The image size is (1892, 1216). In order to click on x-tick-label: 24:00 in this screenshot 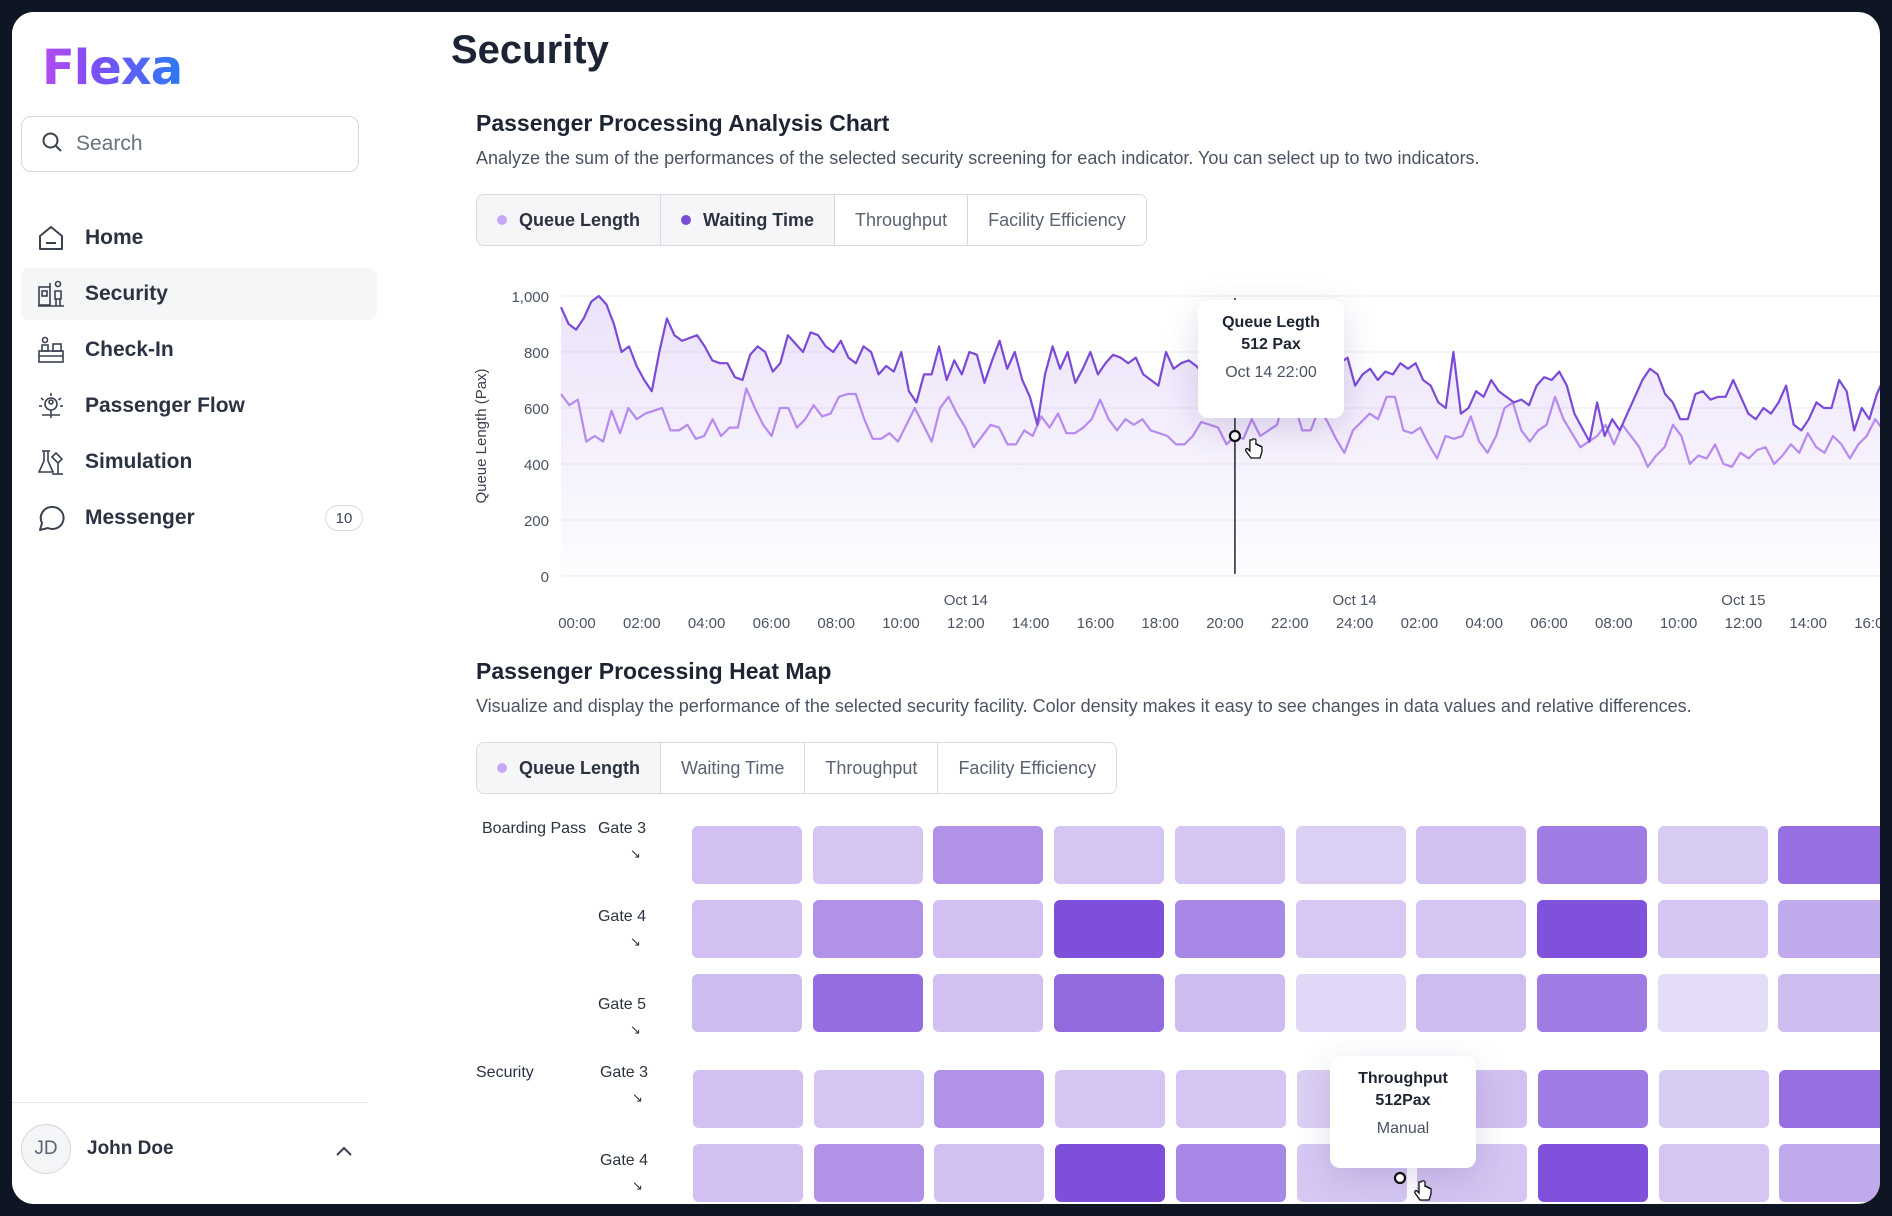, I will do `click(1355, 623)`.